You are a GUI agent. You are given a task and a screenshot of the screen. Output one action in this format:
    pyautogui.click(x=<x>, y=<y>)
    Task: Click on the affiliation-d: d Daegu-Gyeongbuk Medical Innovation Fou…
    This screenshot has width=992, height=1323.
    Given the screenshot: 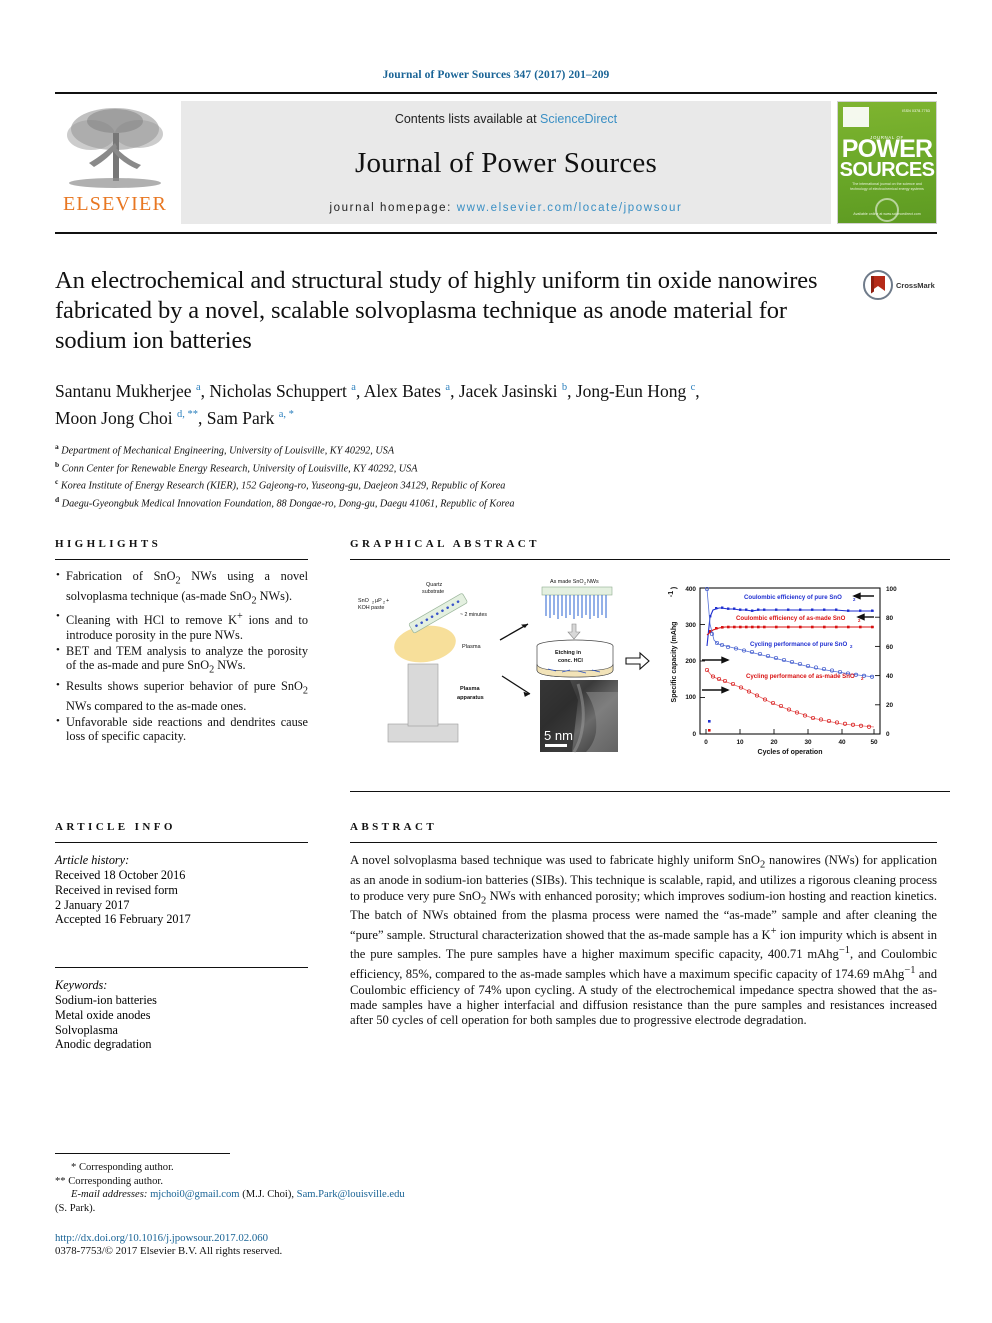 What is the action you would take?
    pyautogui.click(x=451, y=502)
    